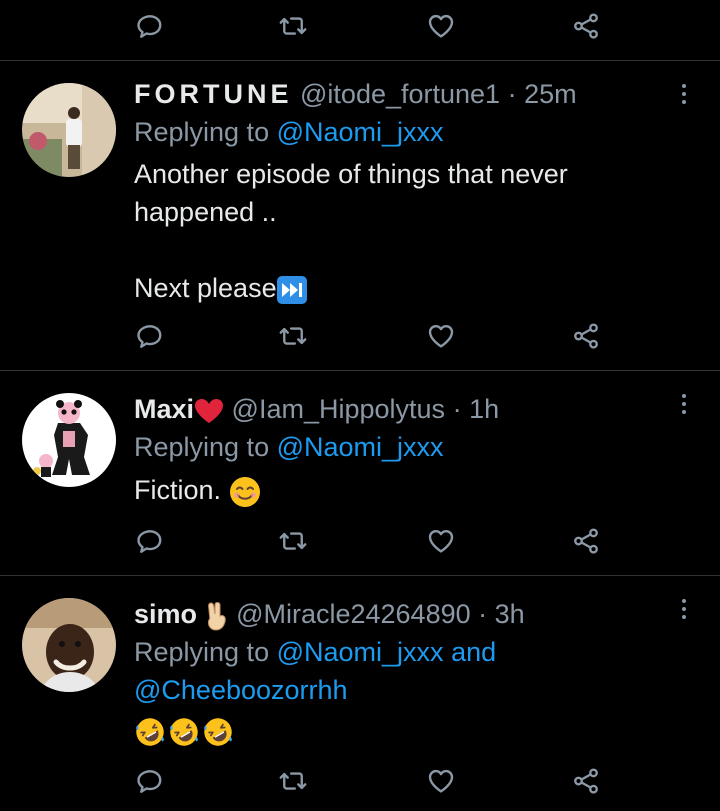 This screenshot has height=811, width=720. I want to click on tweet-text: Fiction., so click(197, 490).